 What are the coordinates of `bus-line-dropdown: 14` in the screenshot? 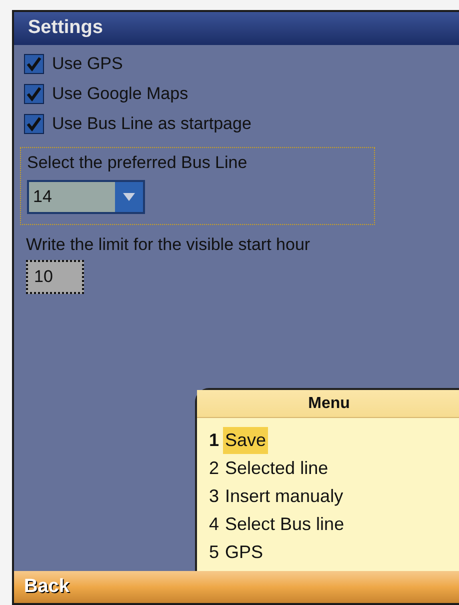 It's located at (86, 197).